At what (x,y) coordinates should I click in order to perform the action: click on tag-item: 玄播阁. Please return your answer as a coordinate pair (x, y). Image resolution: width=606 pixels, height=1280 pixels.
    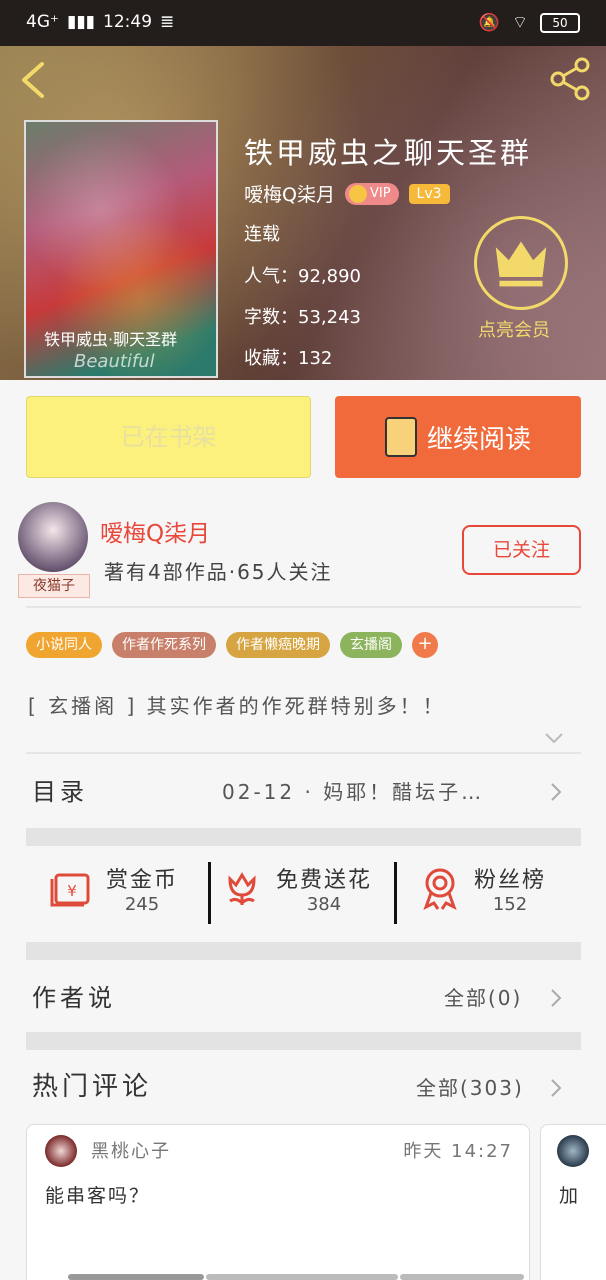
    Looking at the image, I should click on (371, 645).